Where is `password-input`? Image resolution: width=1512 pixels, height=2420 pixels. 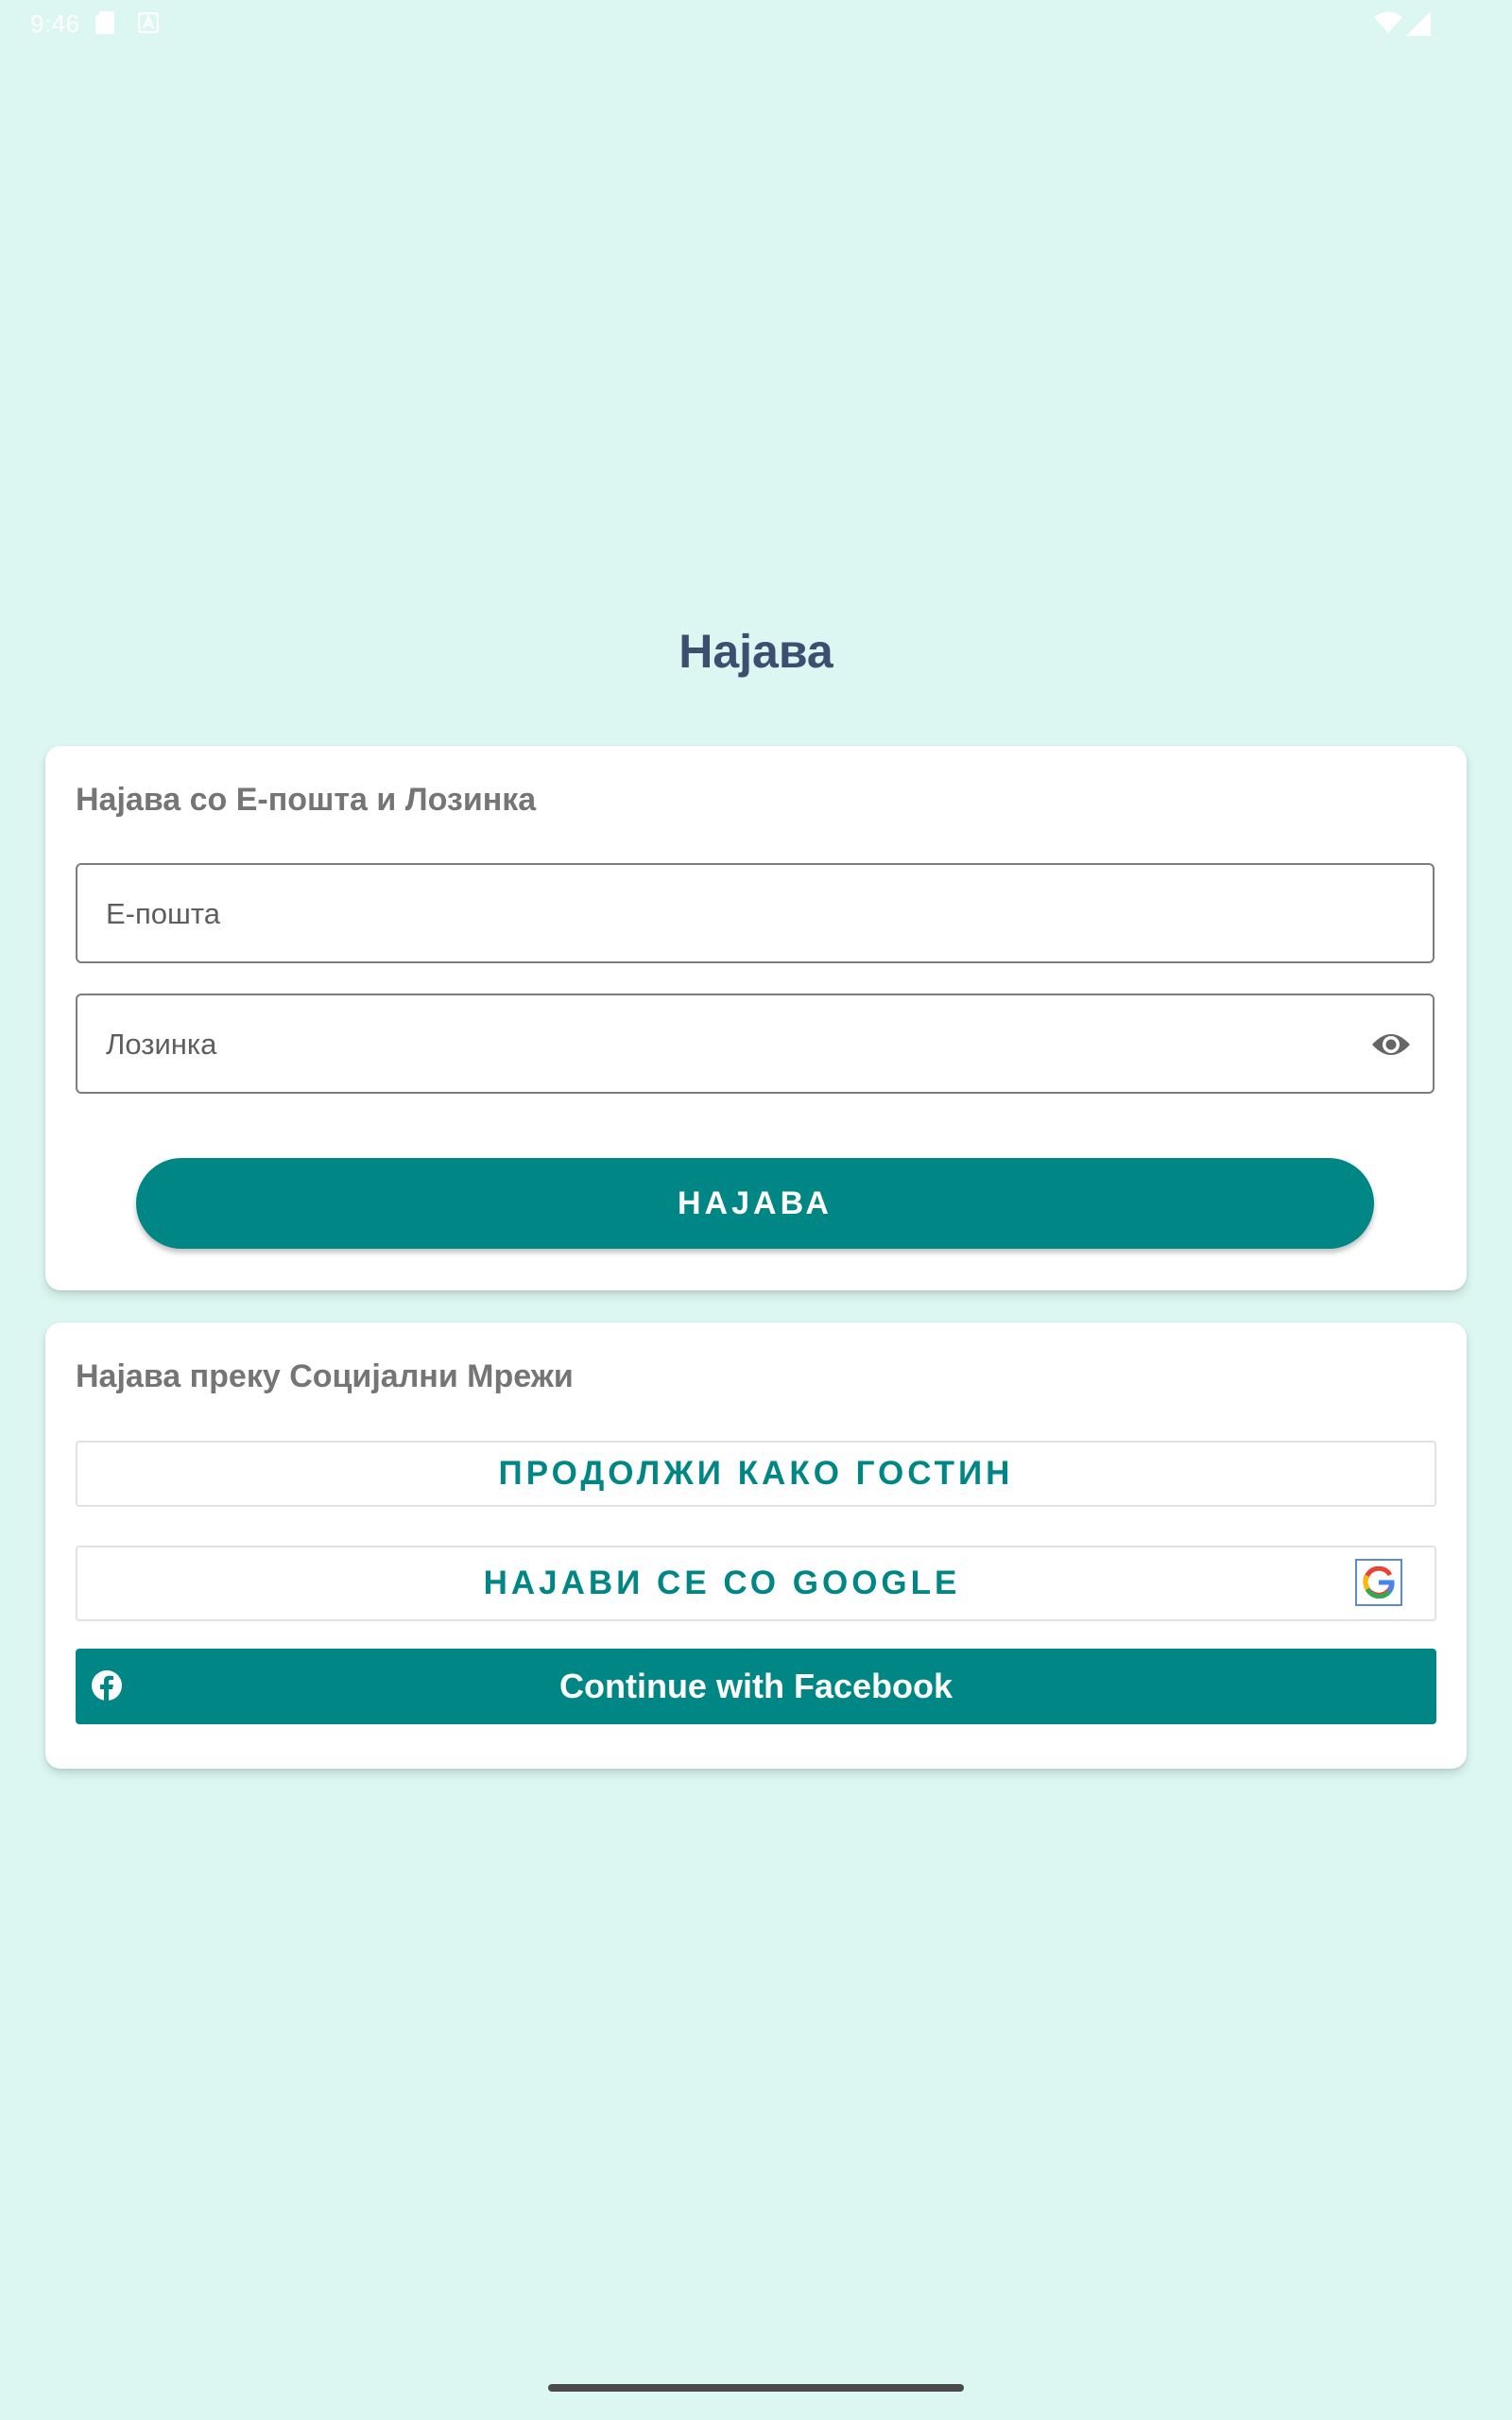
password-input is located at coordinates (756, 1044).